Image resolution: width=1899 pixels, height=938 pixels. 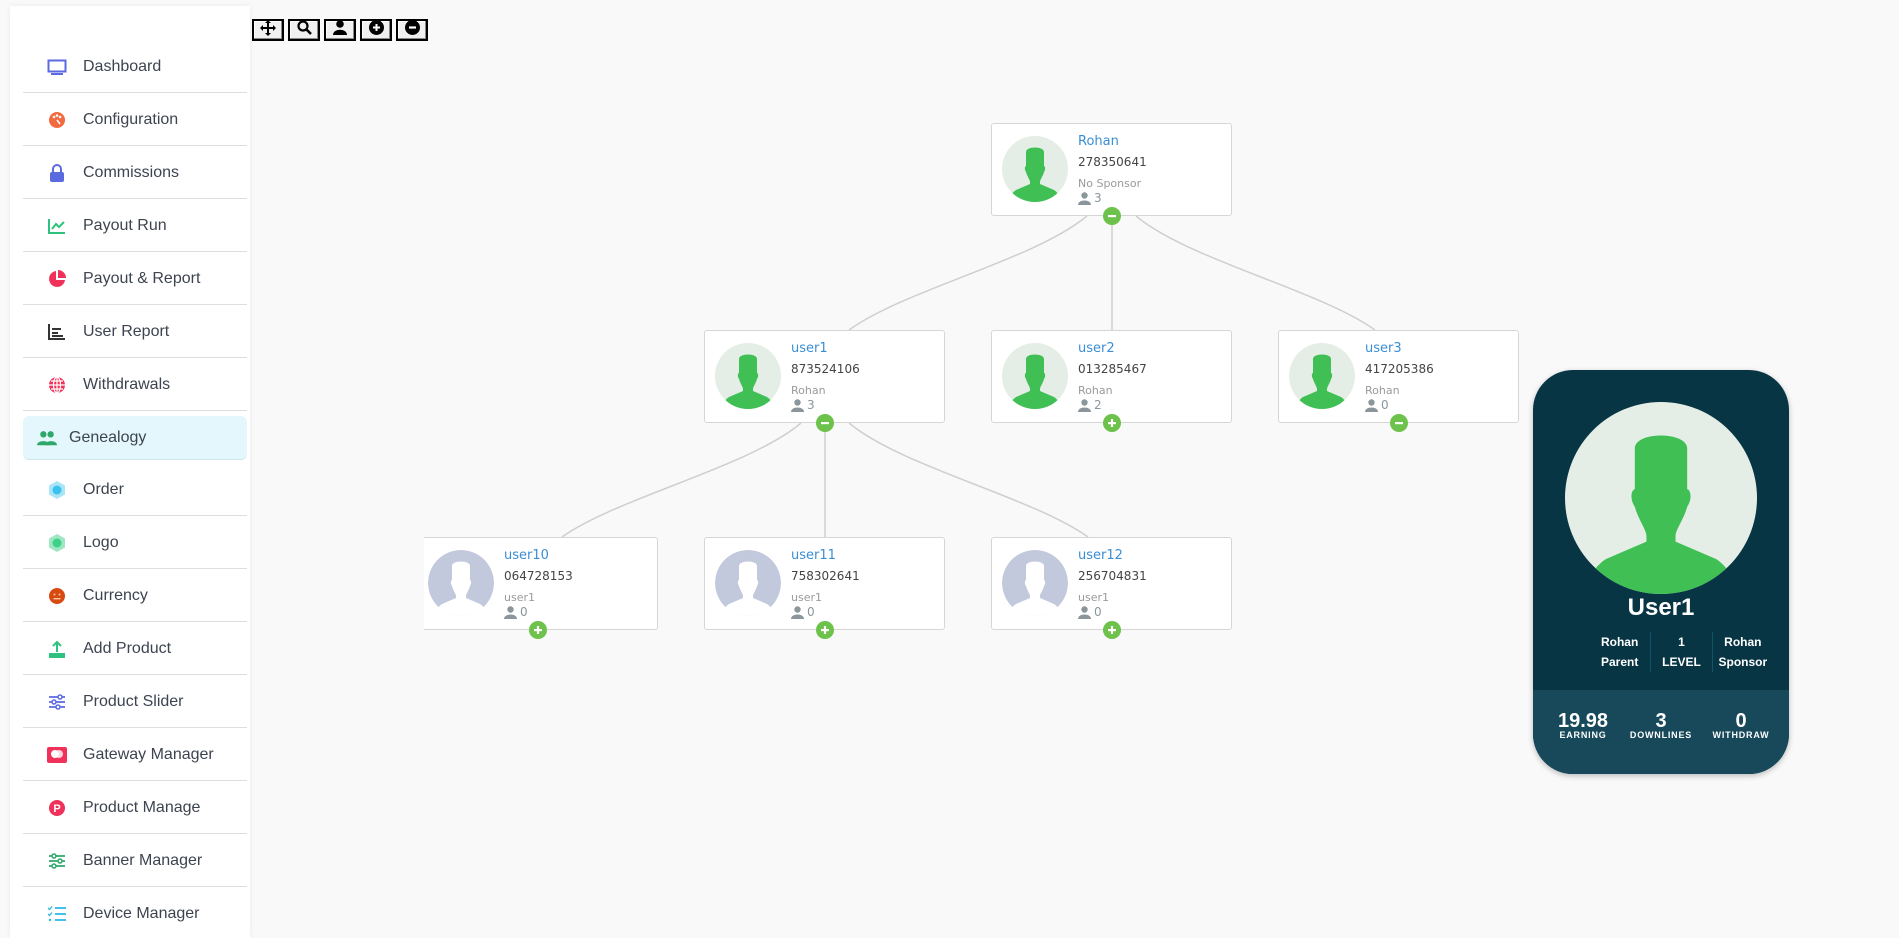 What do you see at coordinates (526, 555) in the screenshot?
I see `node-name: user10` at bounding box center [526, 555].